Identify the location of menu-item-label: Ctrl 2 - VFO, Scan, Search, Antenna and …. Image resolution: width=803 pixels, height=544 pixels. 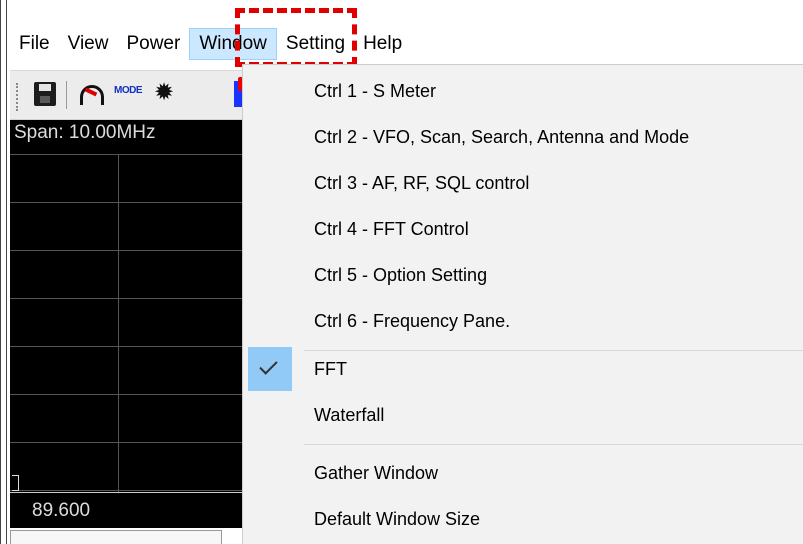
(502, 137).